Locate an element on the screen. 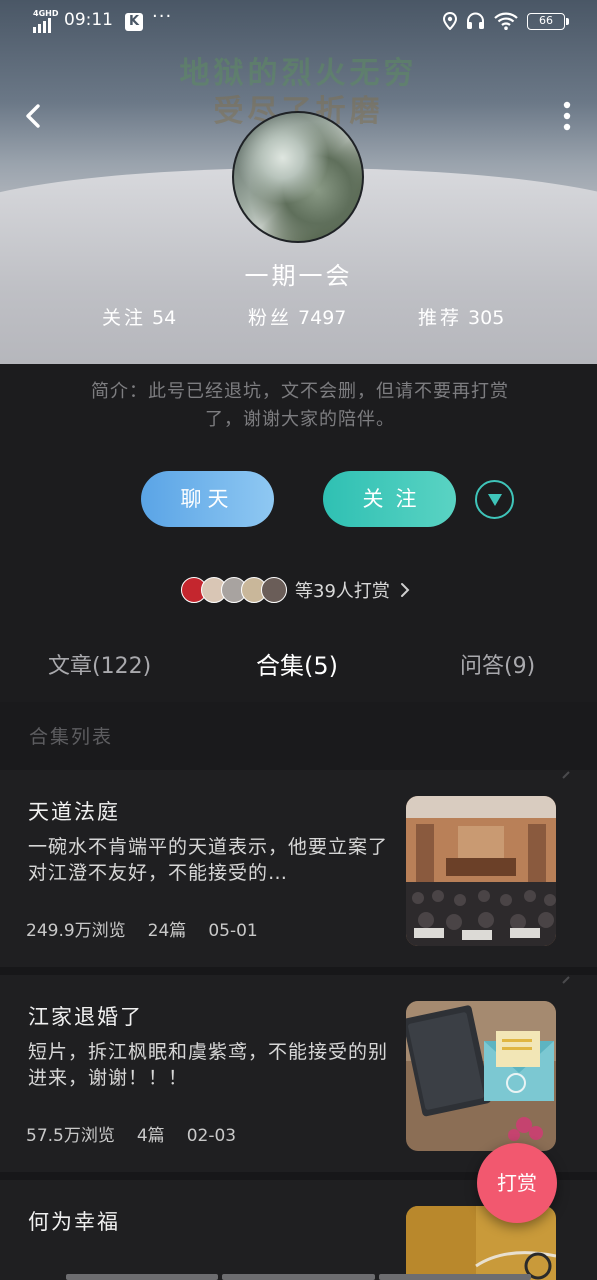 This screenshot has height=1280, width=597. reward-summary: 等39人打赏 is located at coordinates (295, 590).